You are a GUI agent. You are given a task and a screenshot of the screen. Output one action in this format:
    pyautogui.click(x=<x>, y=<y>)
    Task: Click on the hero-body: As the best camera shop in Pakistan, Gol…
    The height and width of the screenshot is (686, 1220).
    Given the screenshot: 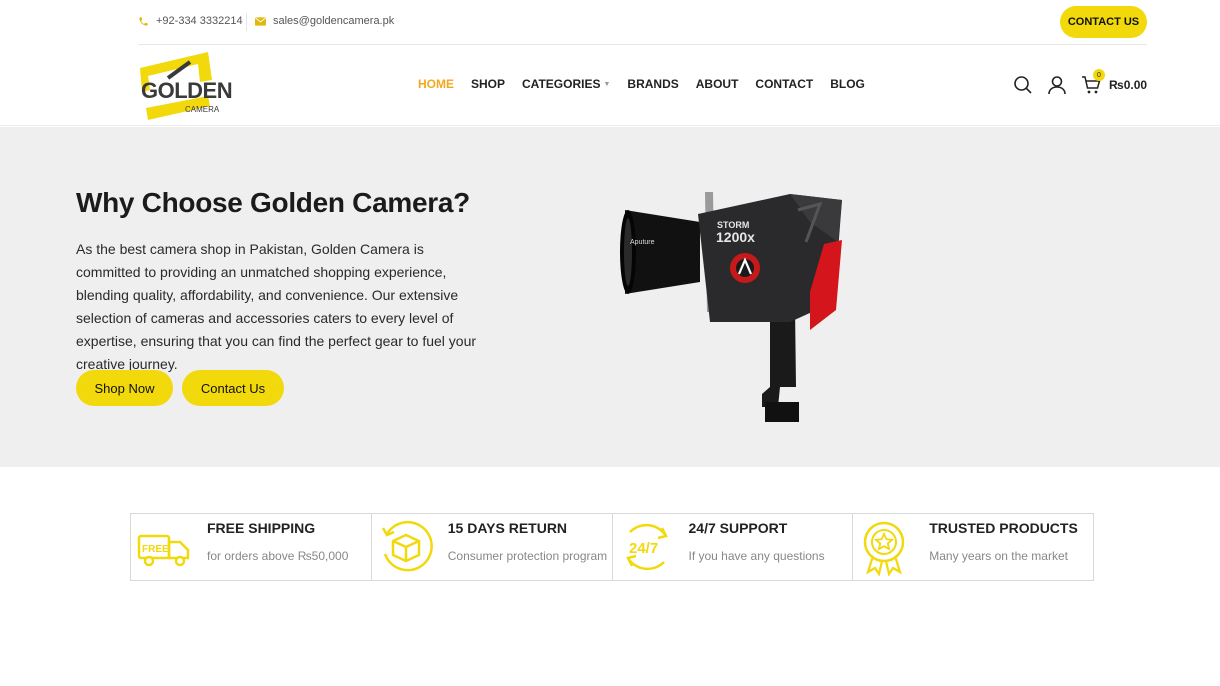 What is the action you would take?
    pyautogui.click(x=276, y=306)
    